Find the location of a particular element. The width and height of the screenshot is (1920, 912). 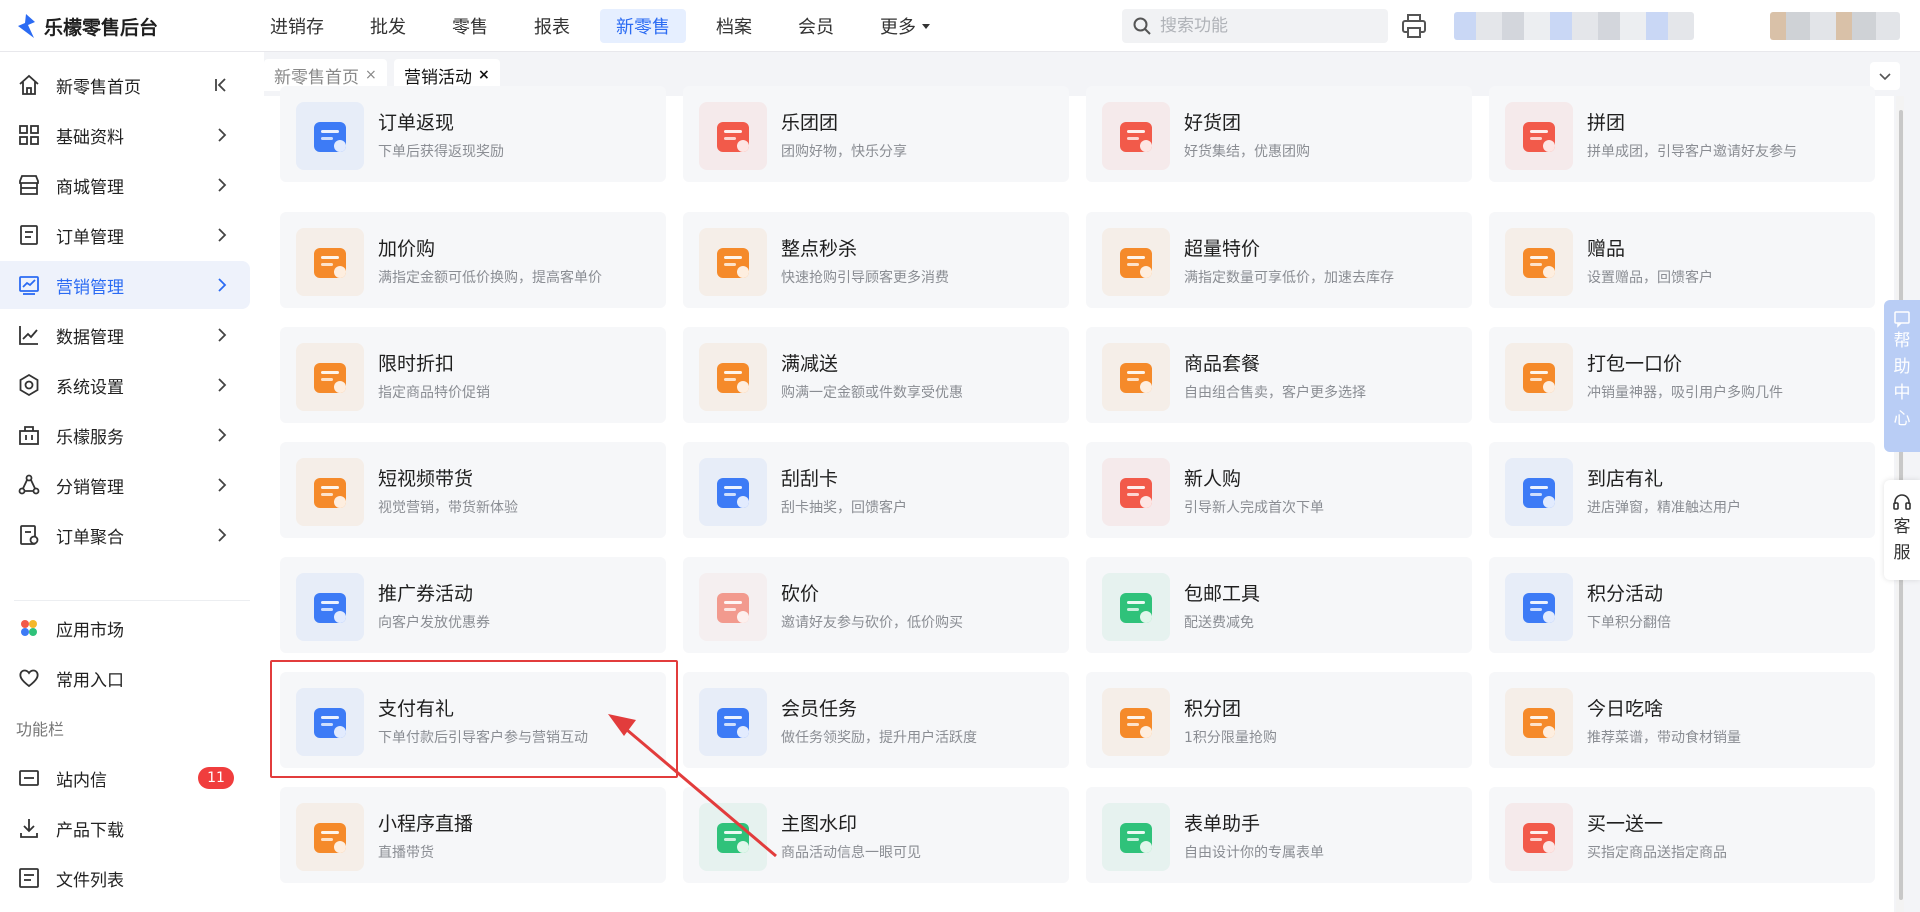

activity-card: 推广券活动 向客户发放优惠券 is located at coordinates (473, 605).